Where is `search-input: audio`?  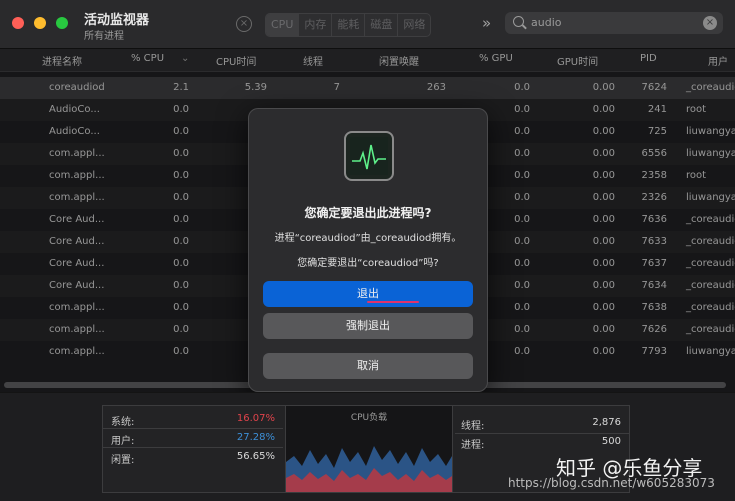 search-input: audio is located at coordinates (546, 22).